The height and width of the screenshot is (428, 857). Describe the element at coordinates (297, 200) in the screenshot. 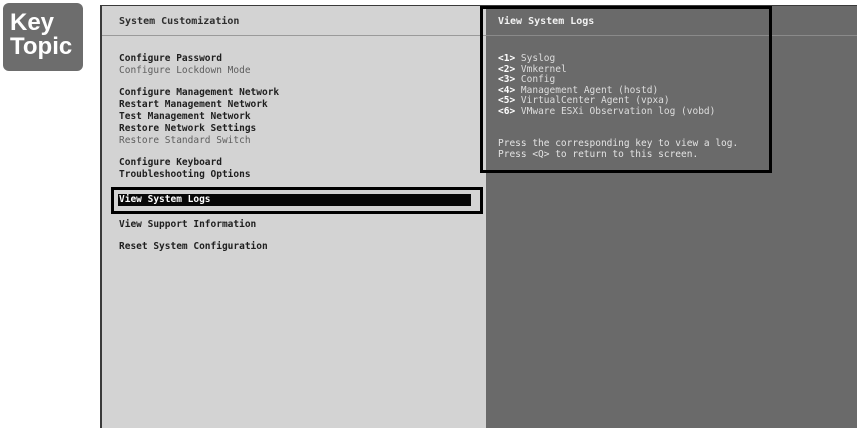

I see `selection-highlight-box` at that location.